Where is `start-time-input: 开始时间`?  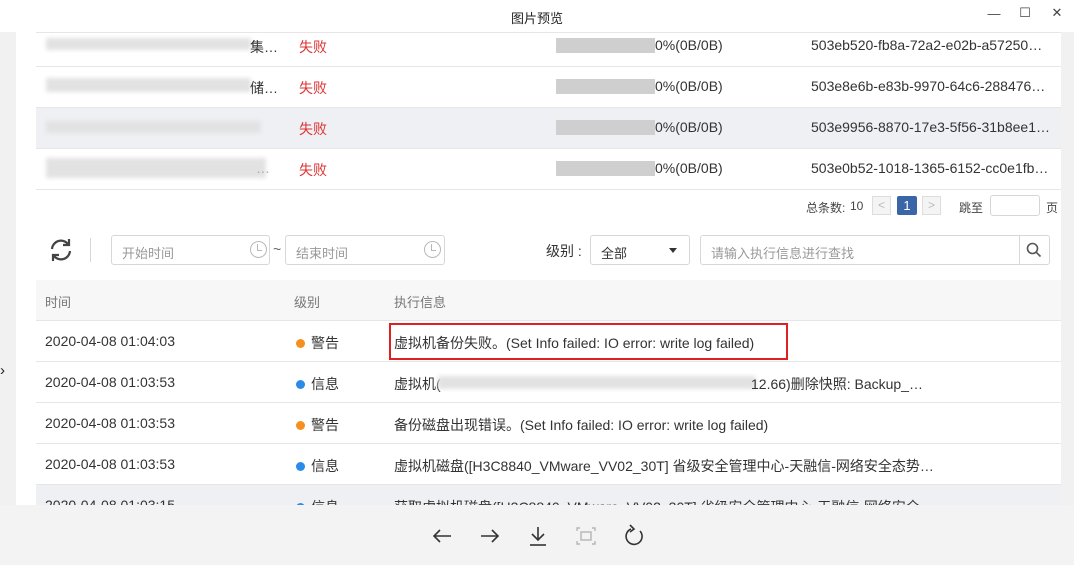
start-time-input: 开始时间 is located at coordinates (190, 250).